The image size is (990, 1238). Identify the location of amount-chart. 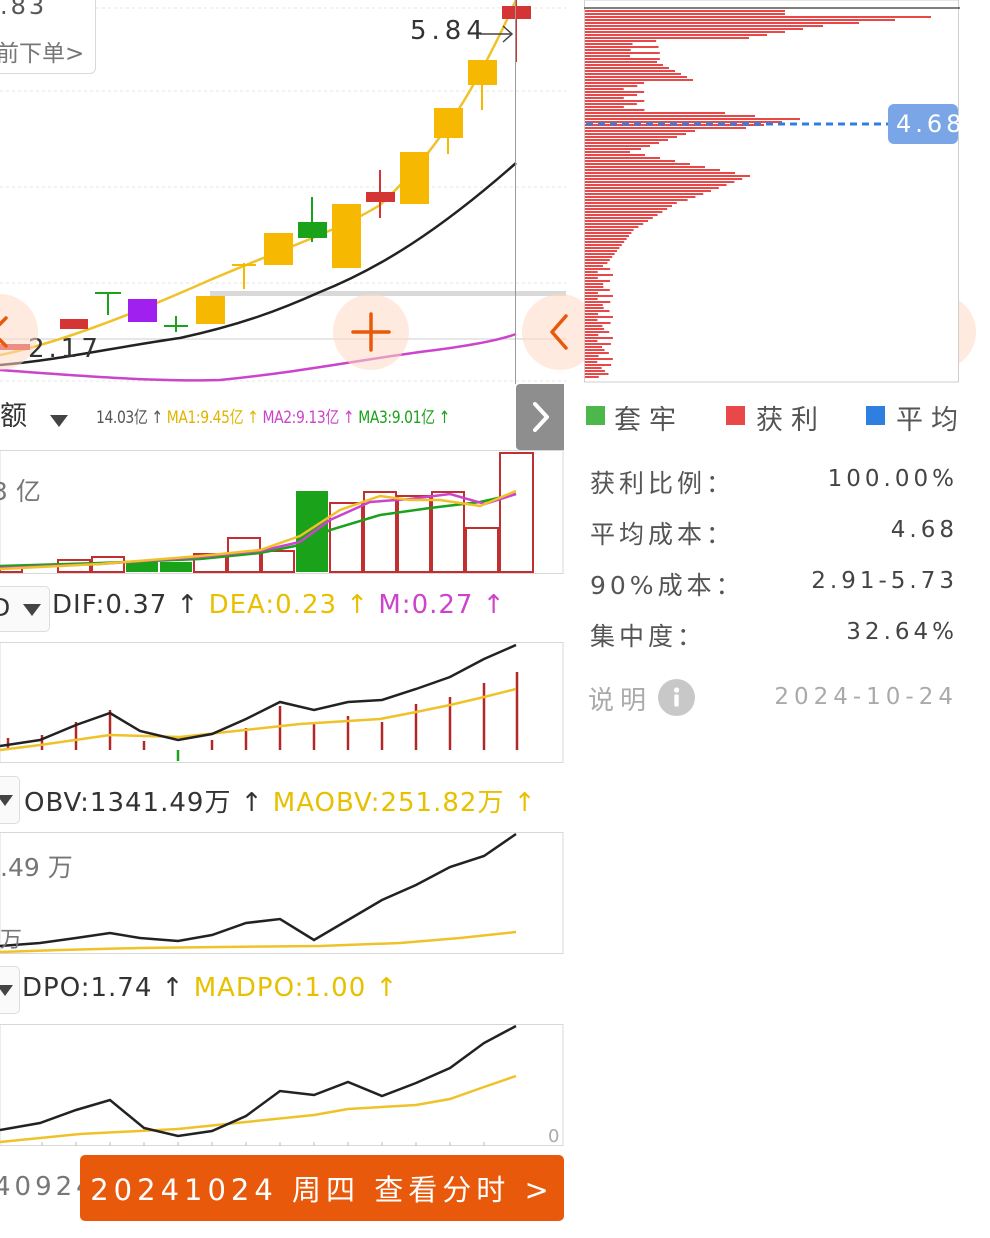
(282, 512).